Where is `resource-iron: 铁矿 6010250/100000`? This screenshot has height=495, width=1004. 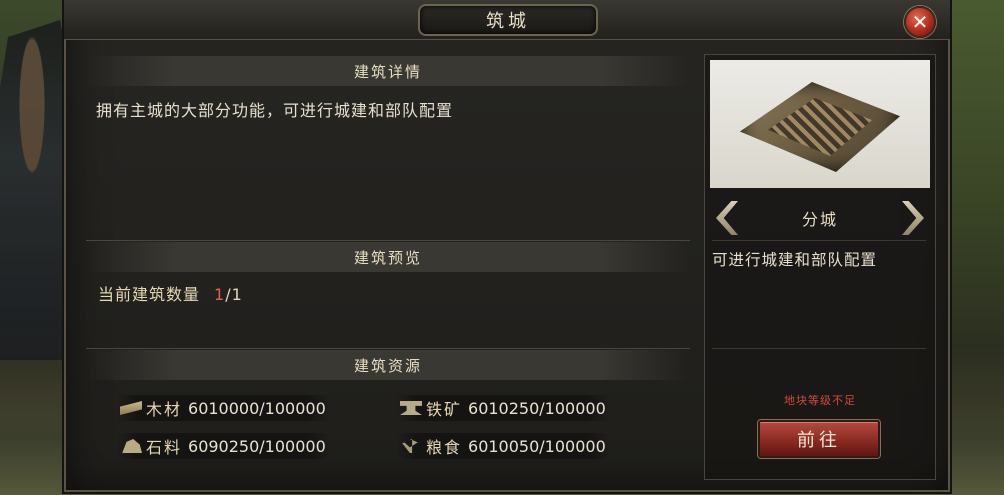
resource-iron: 铁矿 6010250/100000 is located at coordinates (503, 408).